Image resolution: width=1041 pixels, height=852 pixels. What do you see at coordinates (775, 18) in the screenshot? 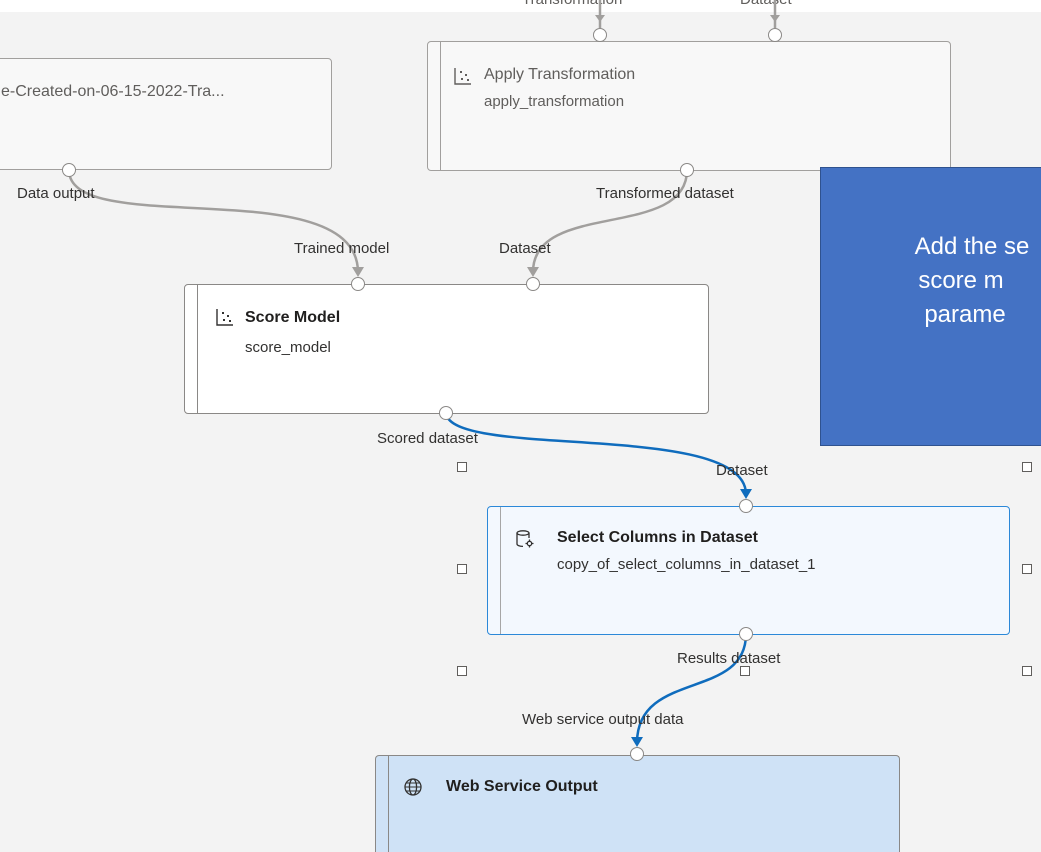
I see `wire-top-right-arrow` at bounding box center [775, 18].